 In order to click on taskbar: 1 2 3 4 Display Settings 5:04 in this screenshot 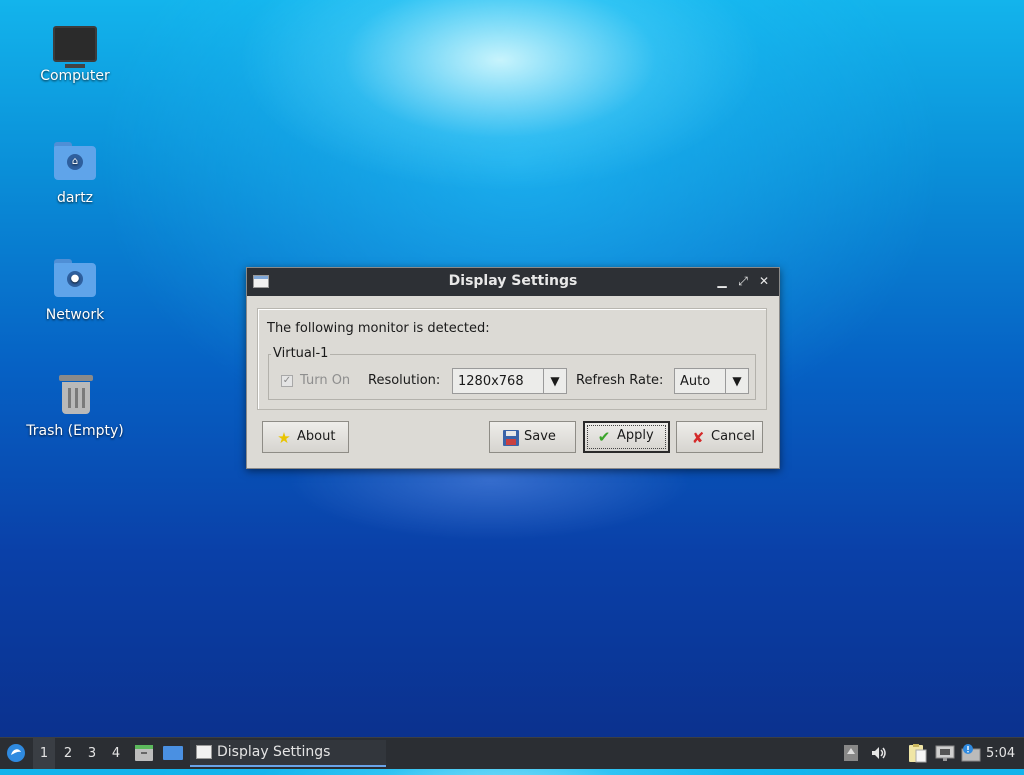, I will do `click(512, 753)`.